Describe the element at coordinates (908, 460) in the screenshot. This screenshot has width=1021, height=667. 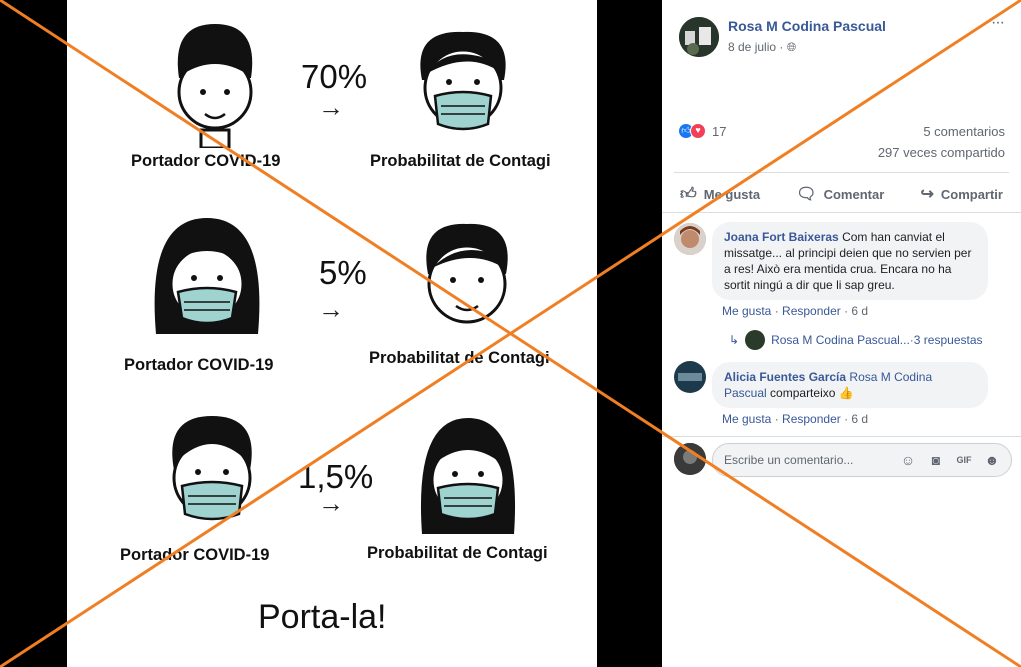
I see `emoji-icon: ☺` at that location.